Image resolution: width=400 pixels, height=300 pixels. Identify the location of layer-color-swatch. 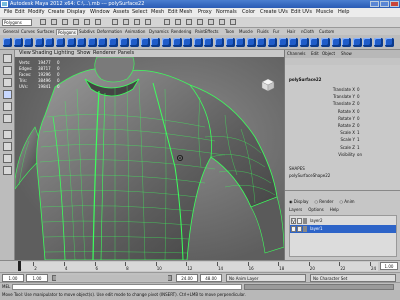
(305, 229).